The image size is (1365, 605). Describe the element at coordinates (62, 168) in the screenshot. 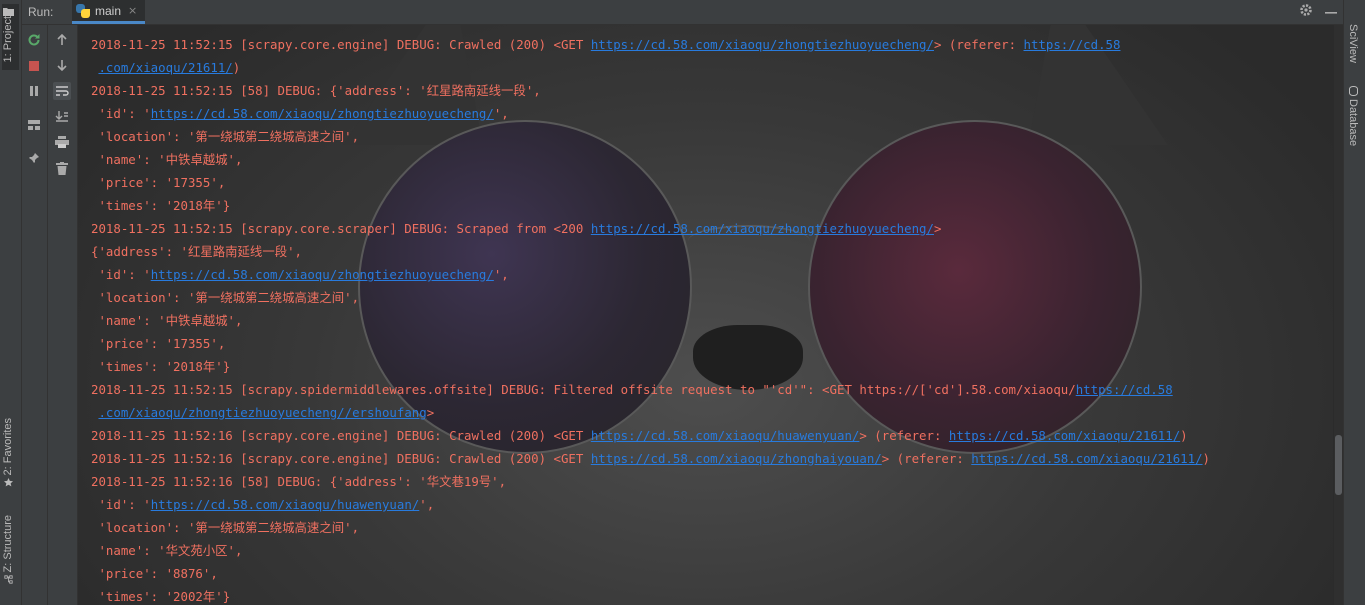

I see `trash-icon` at that location.